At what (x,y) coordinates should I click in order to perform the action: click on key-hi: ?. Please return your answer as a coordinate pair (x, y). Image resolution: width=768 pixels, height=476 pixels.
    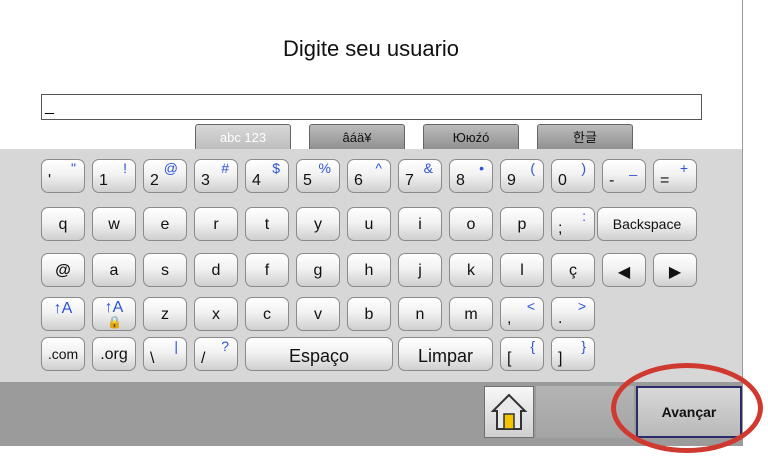
    Looking at the image, I should click on (225, 346).